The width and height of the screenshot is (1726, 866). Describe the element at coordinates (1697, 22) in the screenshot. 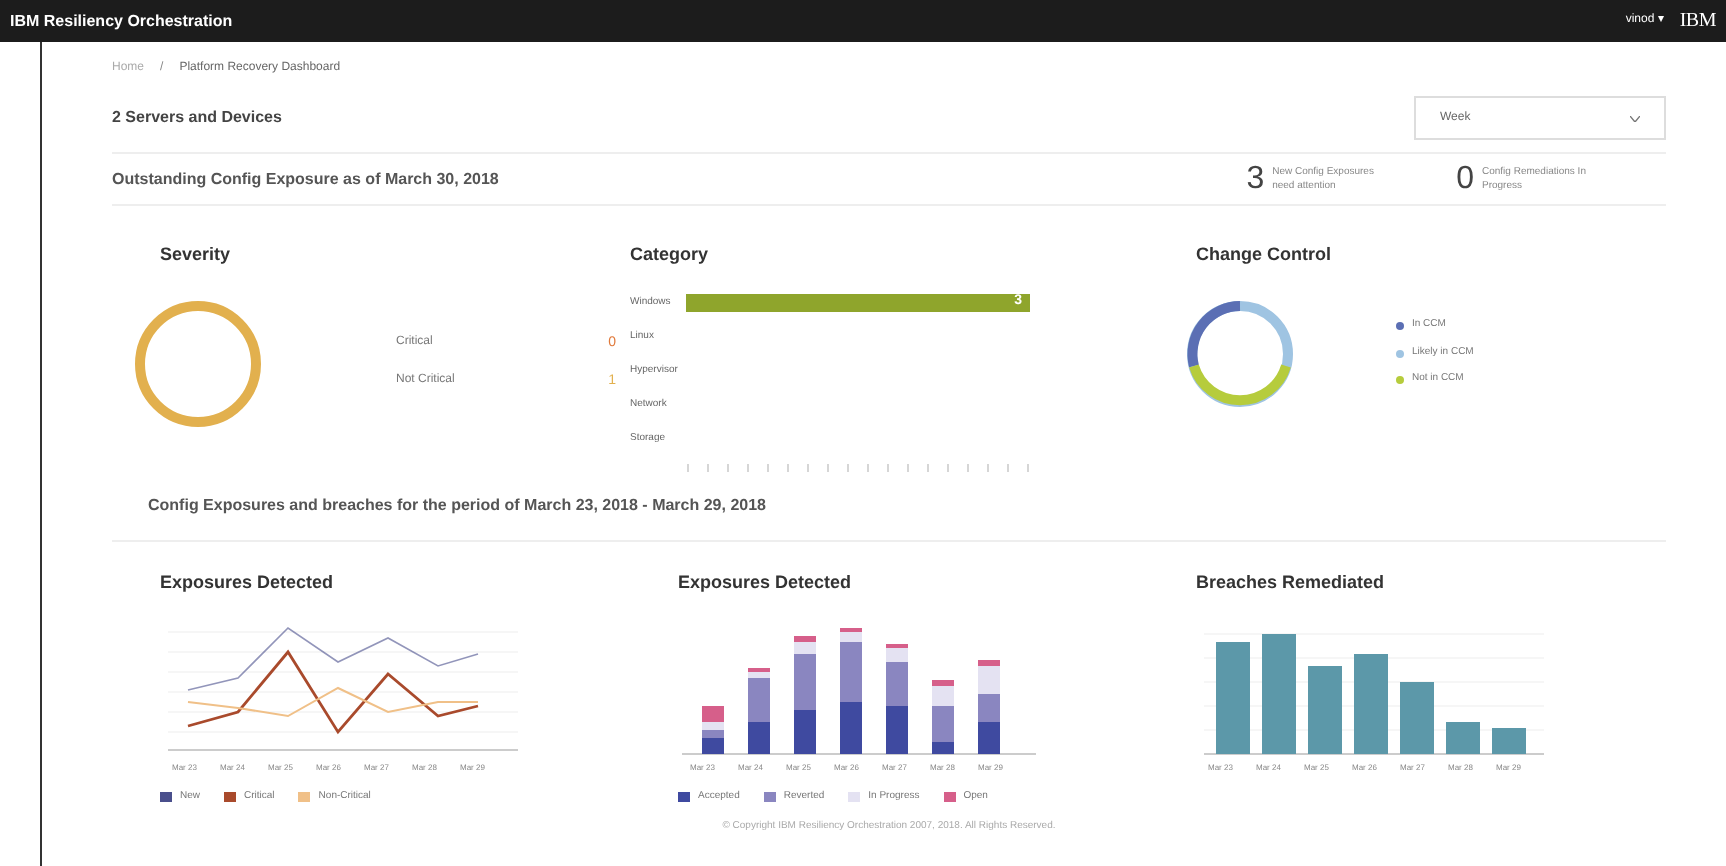

I see `ibm-logo: IBM` at that location.